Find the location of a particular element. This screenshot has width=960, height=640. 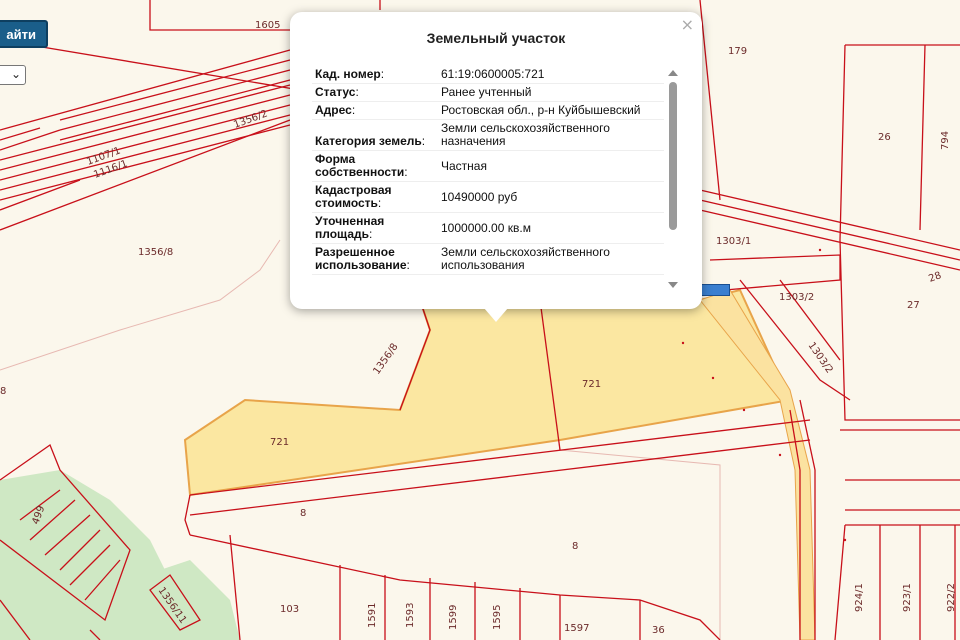

info-key-text: Статус is located at coordinates (335, 92).